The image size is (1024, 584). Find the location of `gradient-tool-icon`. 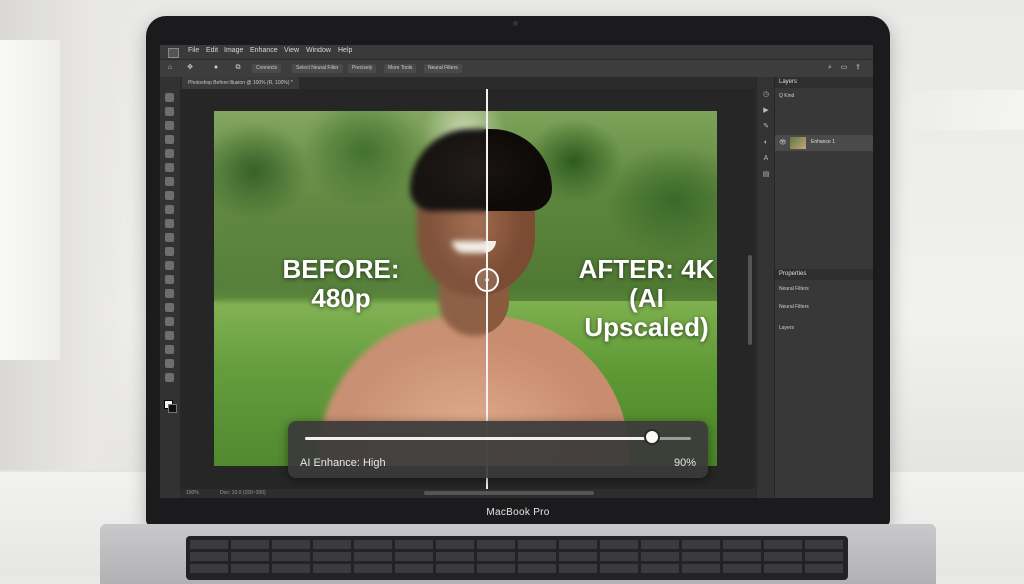

gradient-tool-icon is located at coordinates (169, 265).